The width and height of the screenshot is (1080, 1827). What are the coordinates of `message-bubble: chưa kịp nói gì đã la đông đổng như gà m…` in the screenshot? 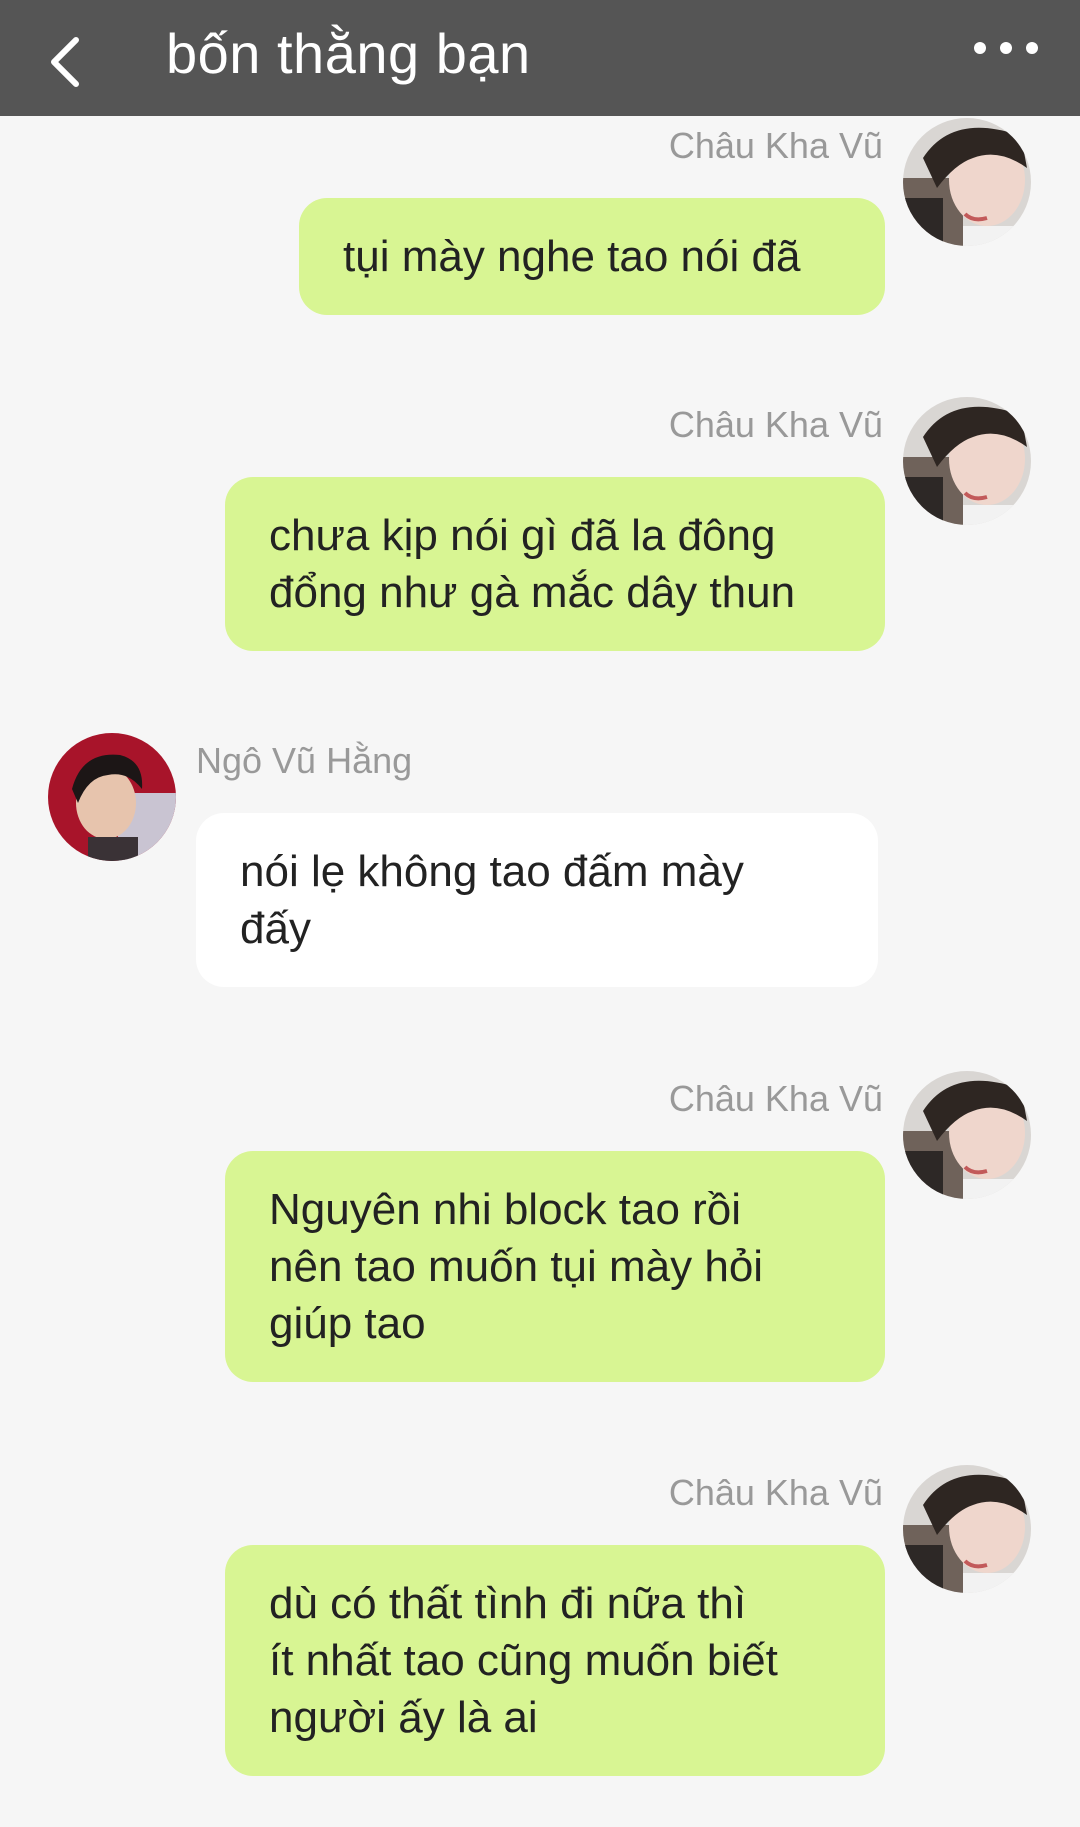 It's located at (555, 564).